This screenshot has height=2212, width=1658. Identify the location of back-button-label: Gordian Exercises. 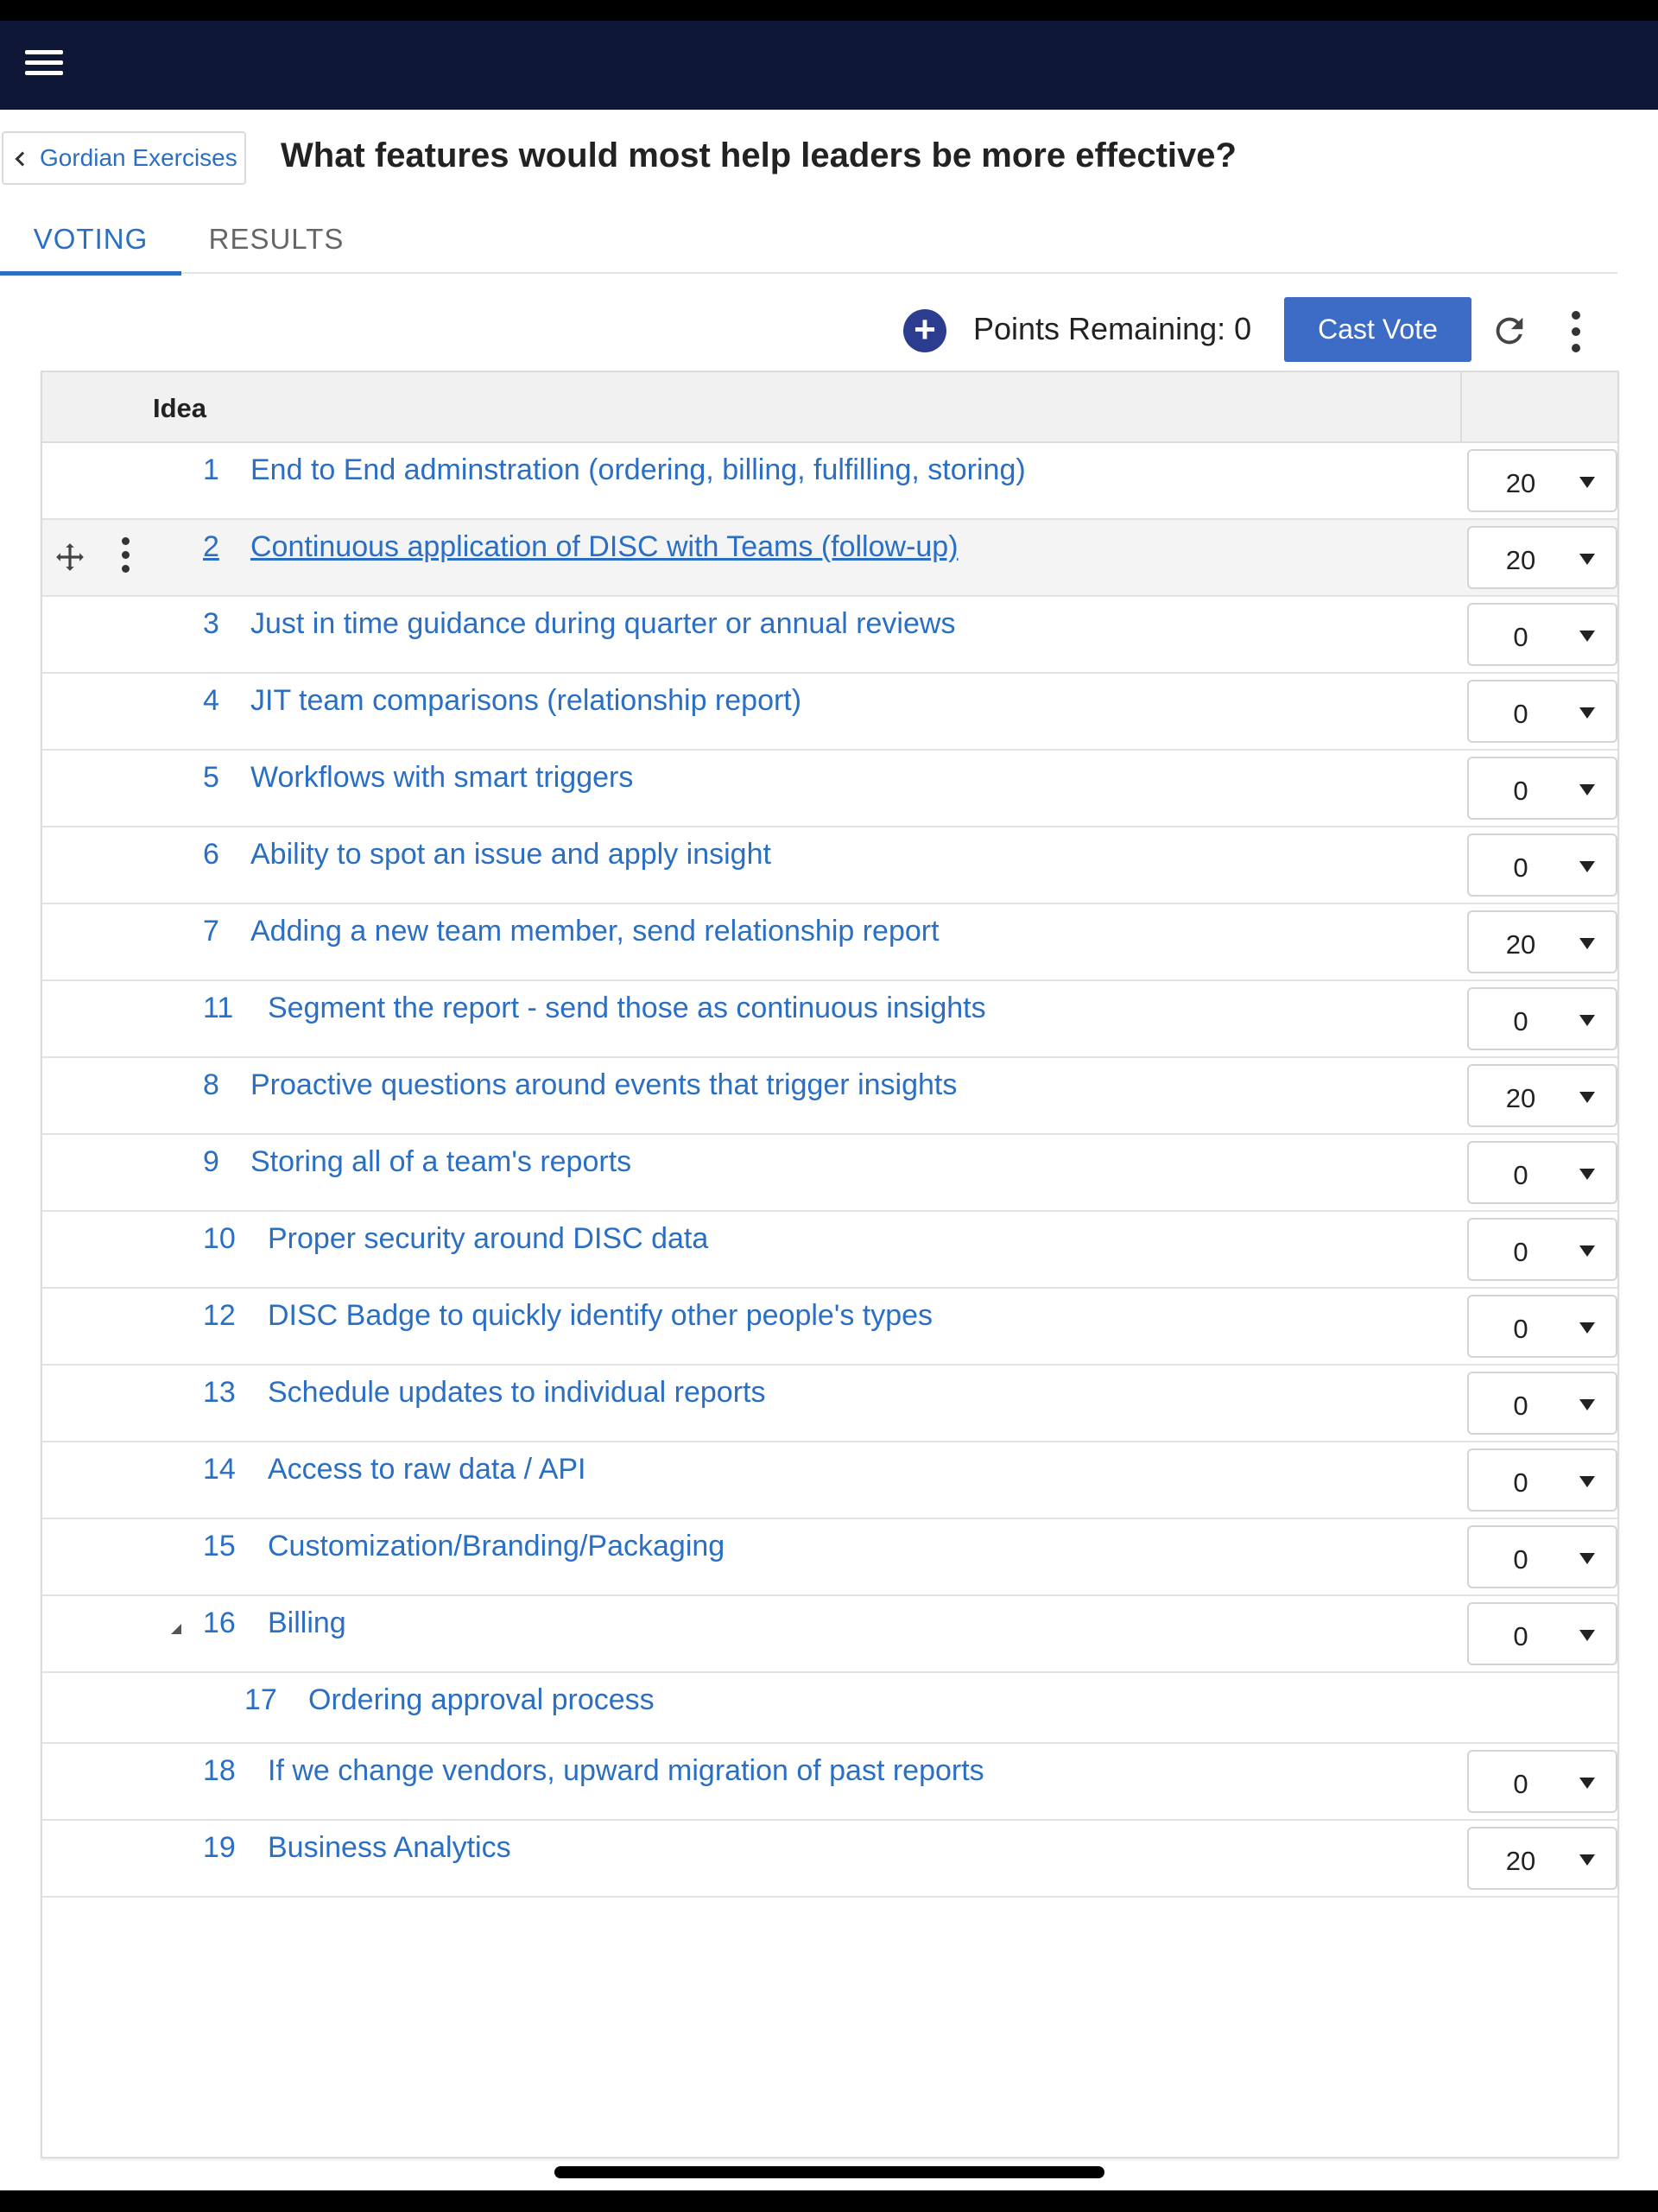
(138, 157).